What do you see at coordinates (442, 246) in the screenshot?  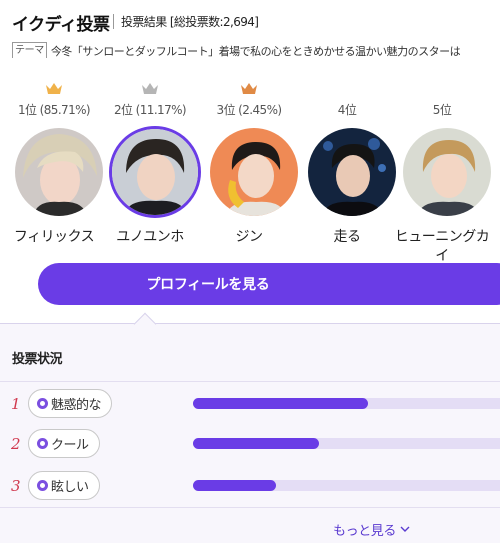 I see `candidate-name: ヒューニングカイ` at bounding box center [442, 246].